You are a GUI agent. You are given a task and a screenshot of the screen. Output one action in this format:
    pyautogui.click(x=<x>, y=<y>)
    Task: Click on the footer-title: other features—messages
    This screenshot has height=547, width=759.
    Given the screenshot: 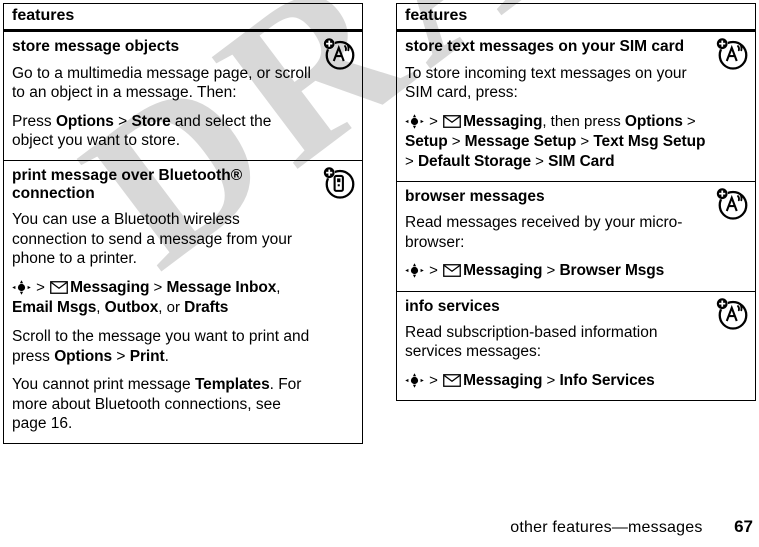 What is the action you would take?
    pyautogui.click(x=606, y=527)
    